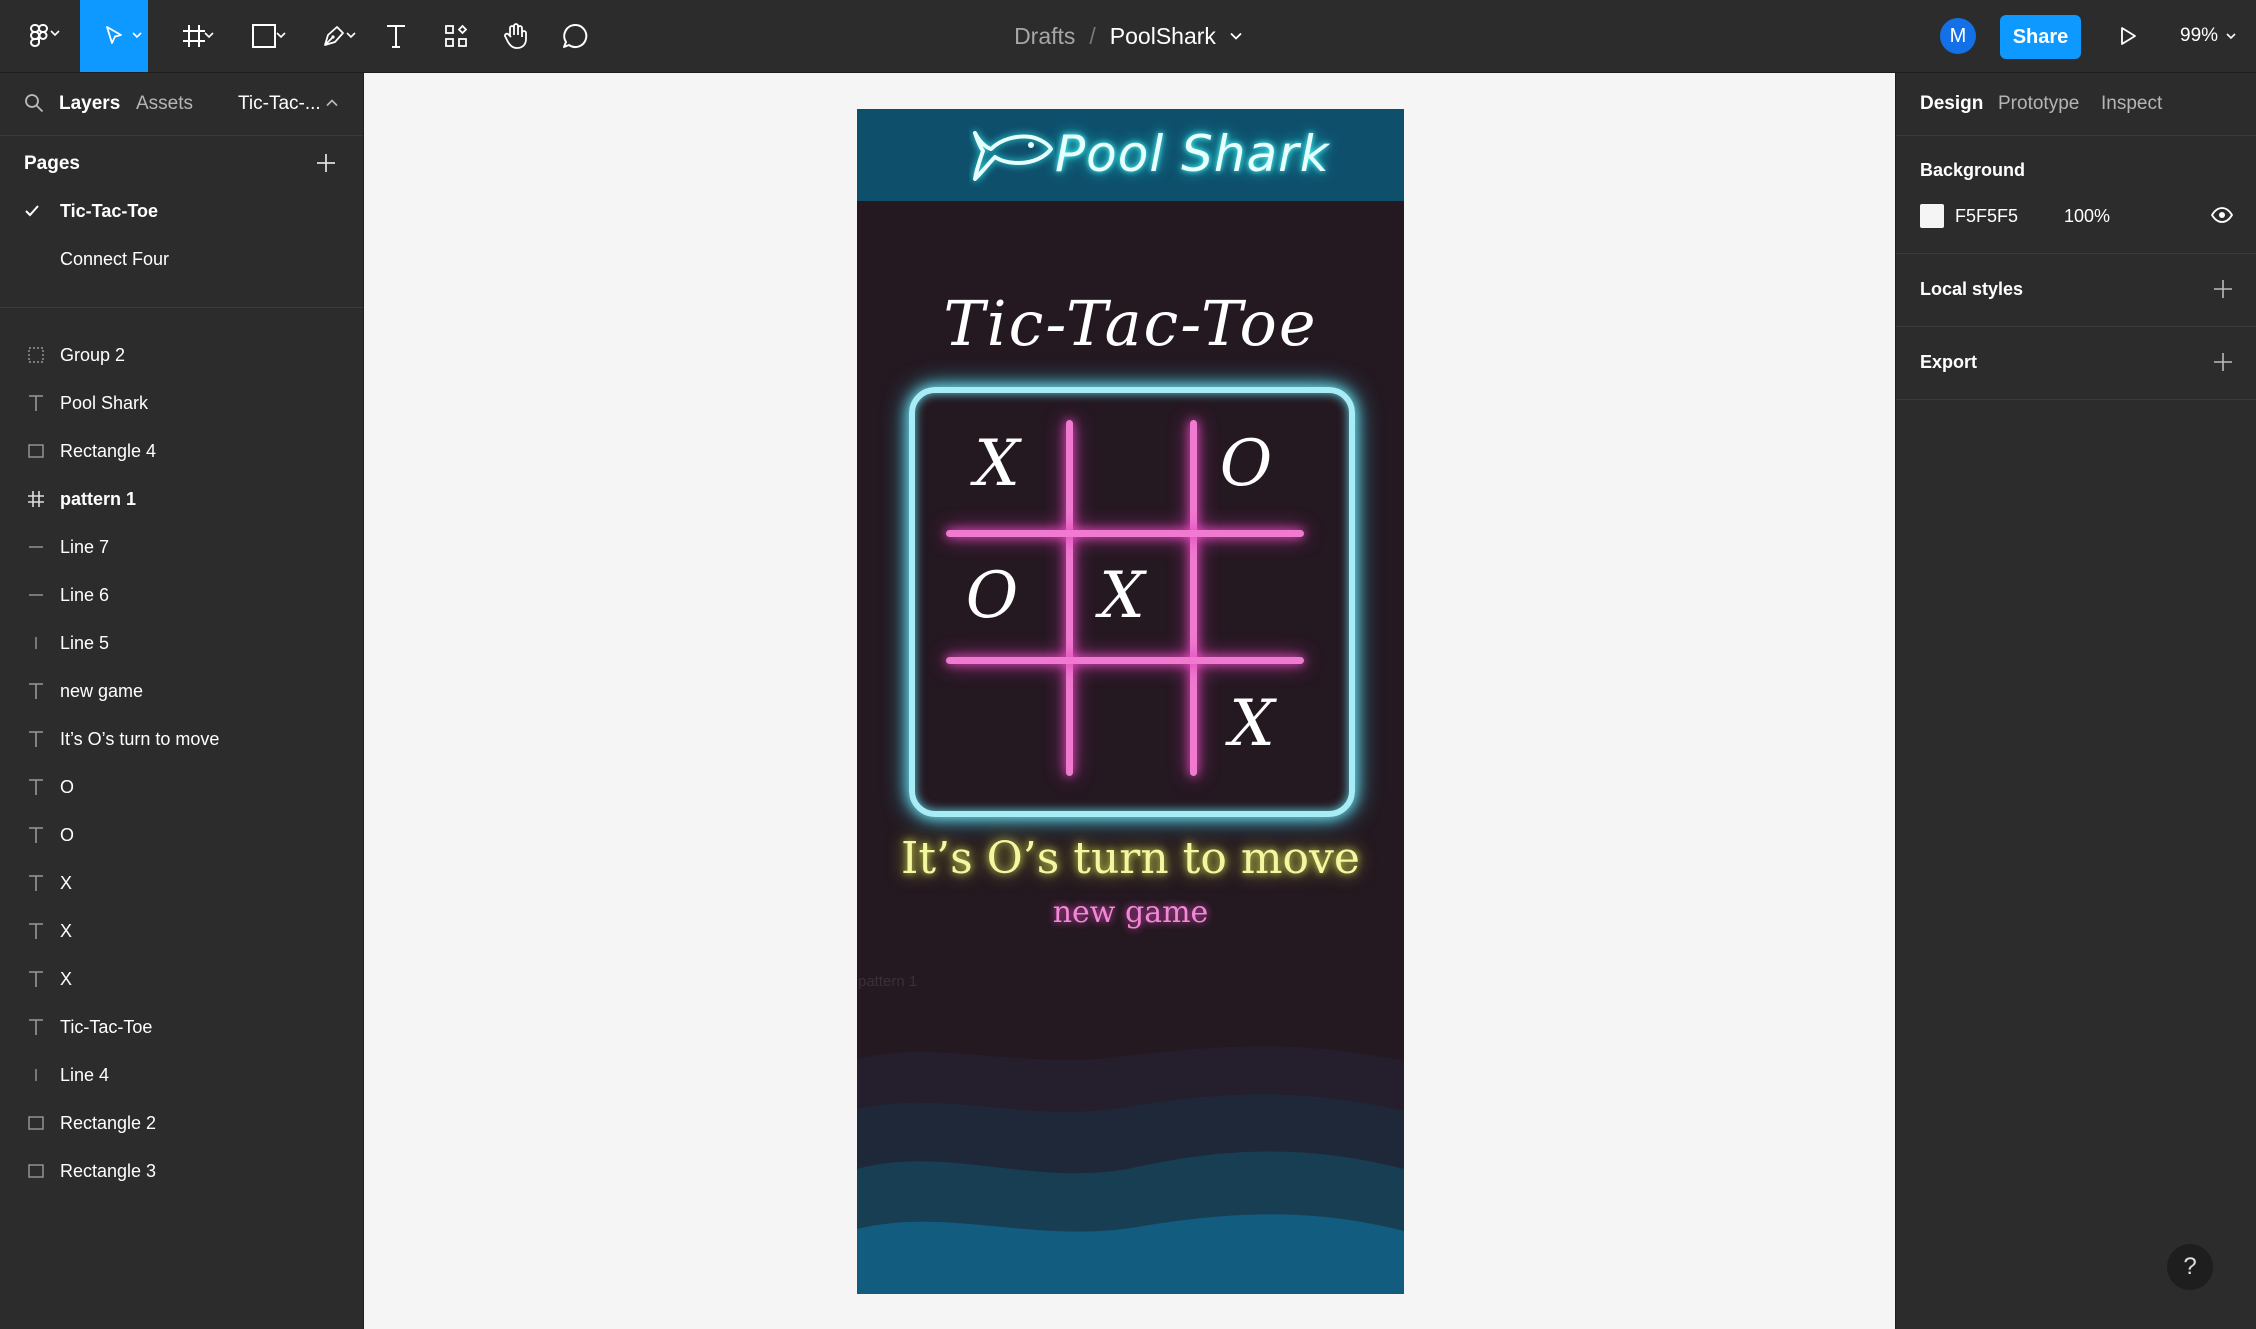  What do you see at coordinates (516, 36) in the screenshot?
I see `hand-tool-button` at bounding box center [516, 36].